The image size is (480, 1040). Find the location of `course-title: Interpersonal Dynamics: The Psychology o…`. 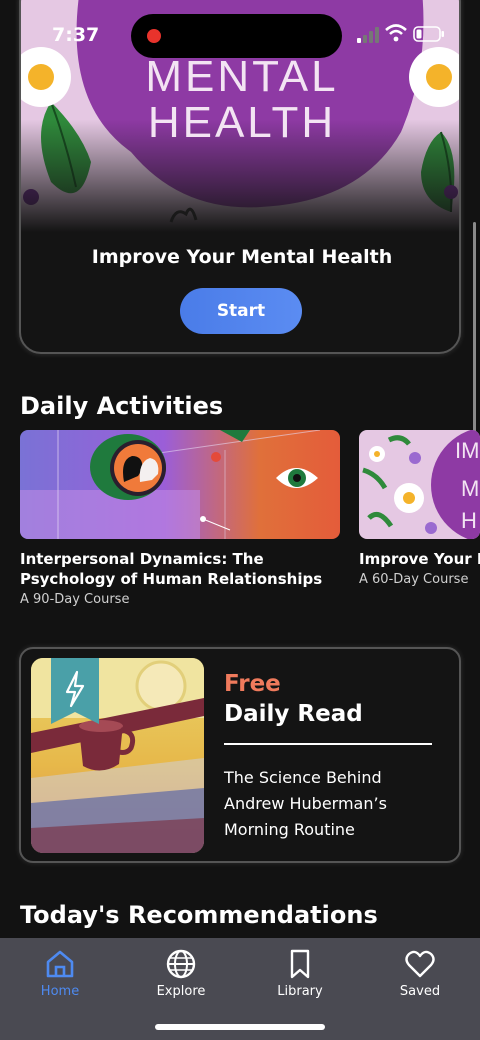

course-title: Interpersonal Dynamics: The Psychology o… is located at coordinates (171, 569).